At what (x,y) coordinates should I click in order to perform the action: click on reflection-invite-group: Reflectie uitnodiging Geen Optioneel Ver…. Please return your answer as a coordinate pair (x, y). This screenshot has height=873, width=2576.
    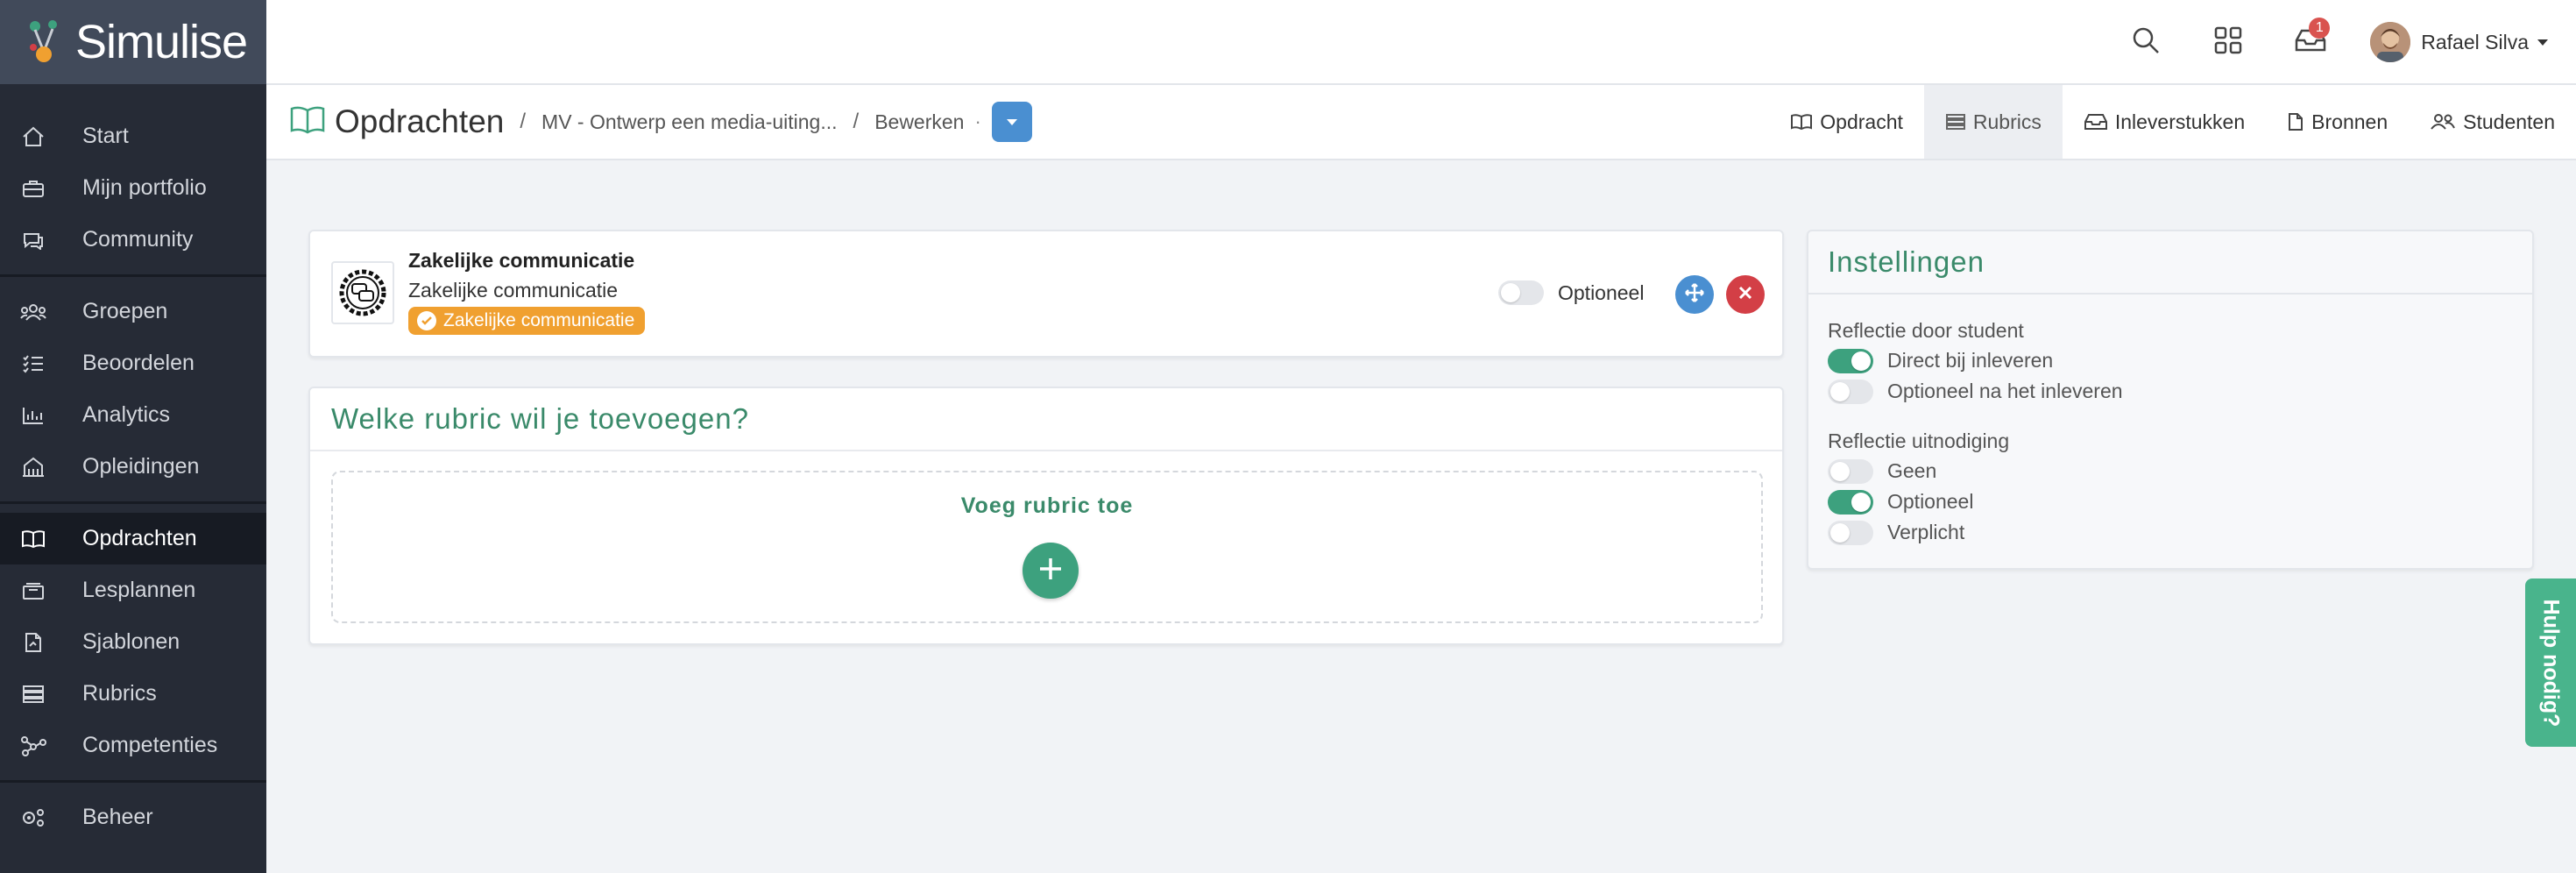
    Looking at the image, I should click on (1918, 487).